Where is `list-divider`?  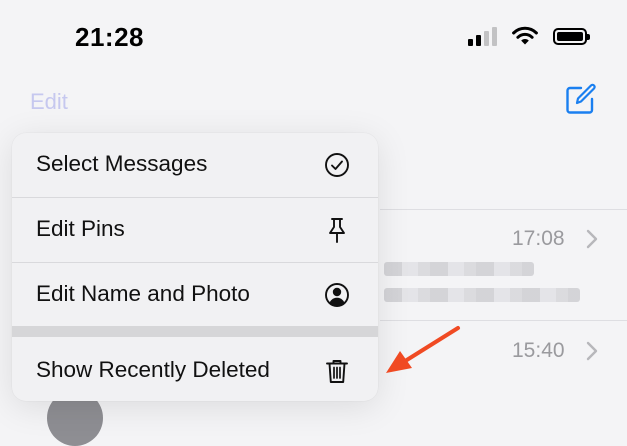
list-divider is located at coordinates (503, 209).